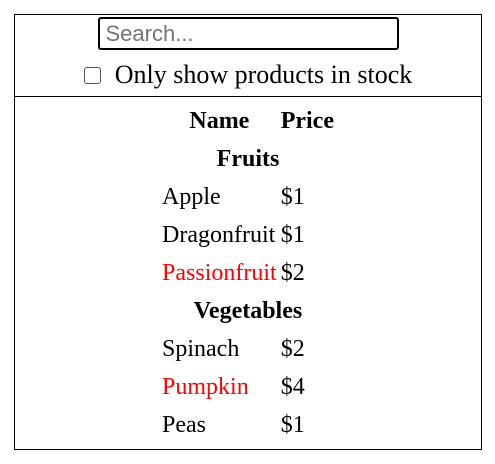  I want to click on product-name: Peas, so click(184, 425).